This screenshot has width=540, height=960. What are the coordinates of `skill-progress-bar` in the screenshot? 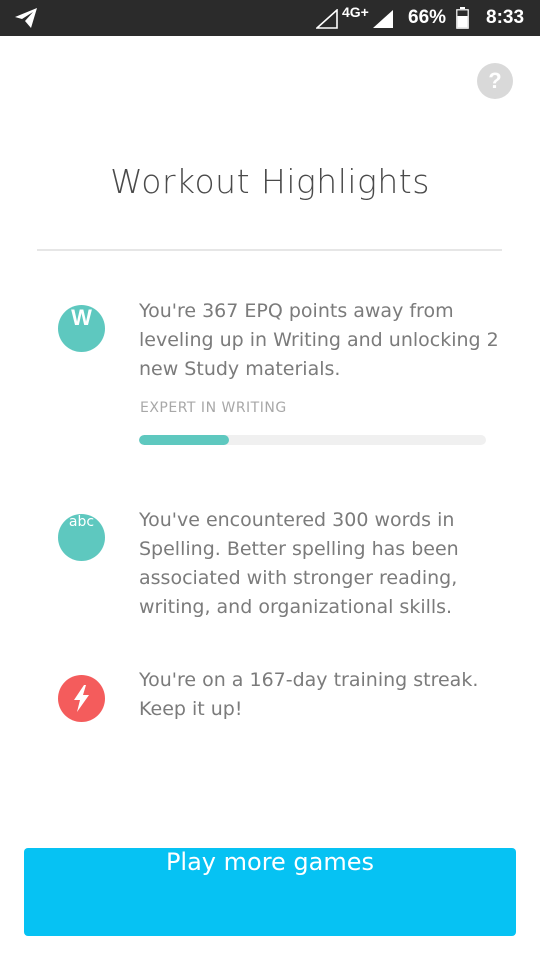 It's located at (312, 440).